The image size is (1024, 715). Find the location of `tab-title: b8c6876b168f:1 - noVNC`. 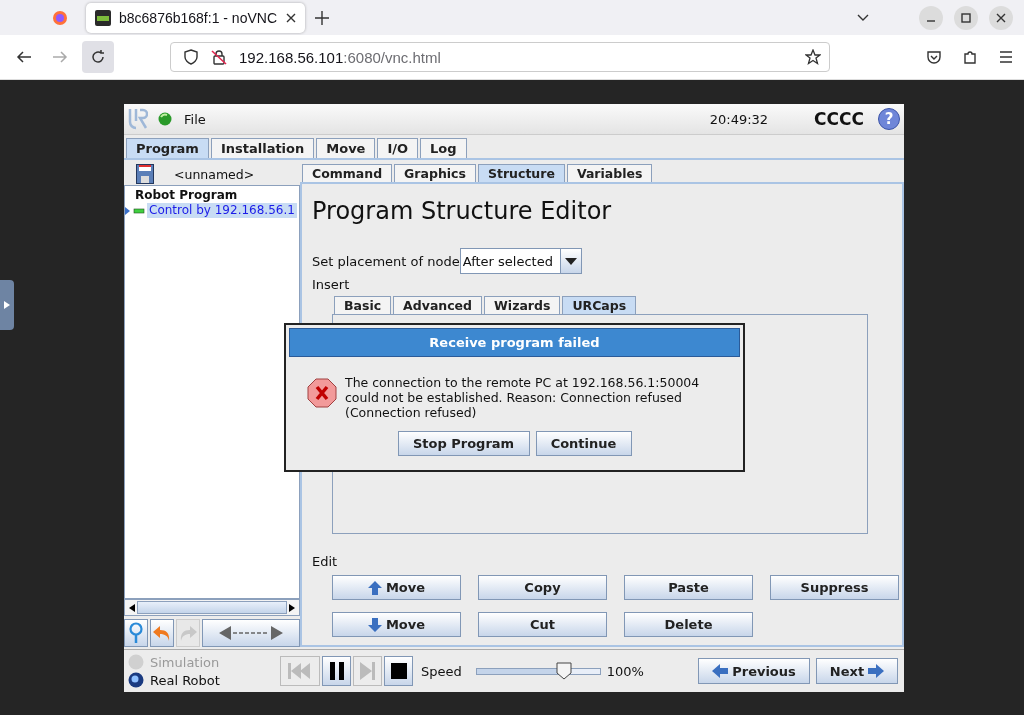

tab-title: b8c6876b168f:1 - noVNC is located at coordinates (198, 17).